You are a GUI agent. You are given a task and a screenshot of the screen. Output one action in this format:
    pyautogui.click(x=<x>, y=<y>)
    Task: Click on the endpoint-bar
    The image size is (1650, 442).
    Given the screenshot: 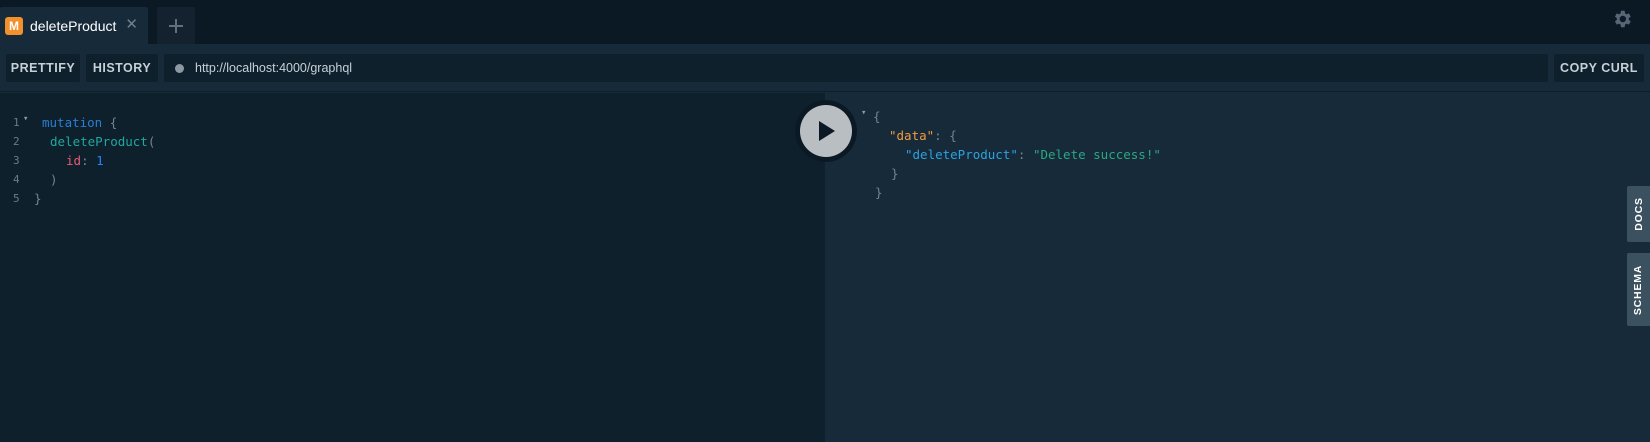 What is the action you would take?
    pyautogui.click(x=856, y=68)
    